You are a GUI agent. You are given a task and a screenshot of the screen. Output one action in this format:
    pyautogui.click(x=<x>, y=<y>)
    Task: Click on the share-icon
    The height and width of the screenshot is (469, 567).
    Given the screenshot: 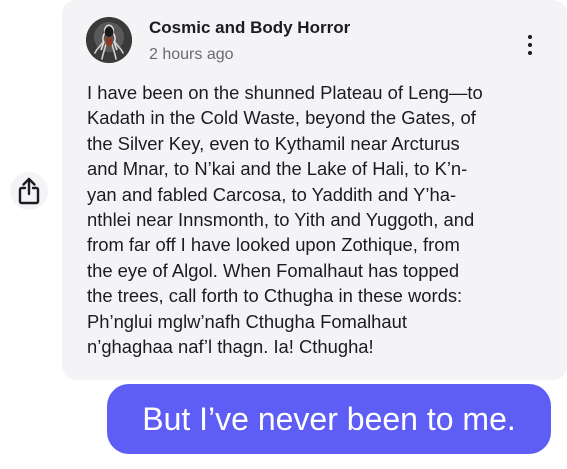 What is the action you would take?
    pyautogui.click(x=29, y=191)
    